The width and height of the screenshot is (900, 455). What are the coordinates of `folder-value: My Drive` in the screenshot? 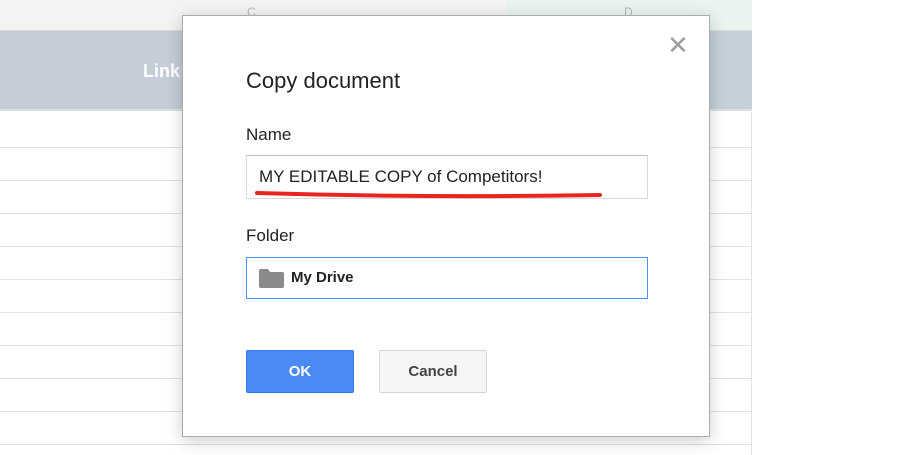 It's located at (322, 277).